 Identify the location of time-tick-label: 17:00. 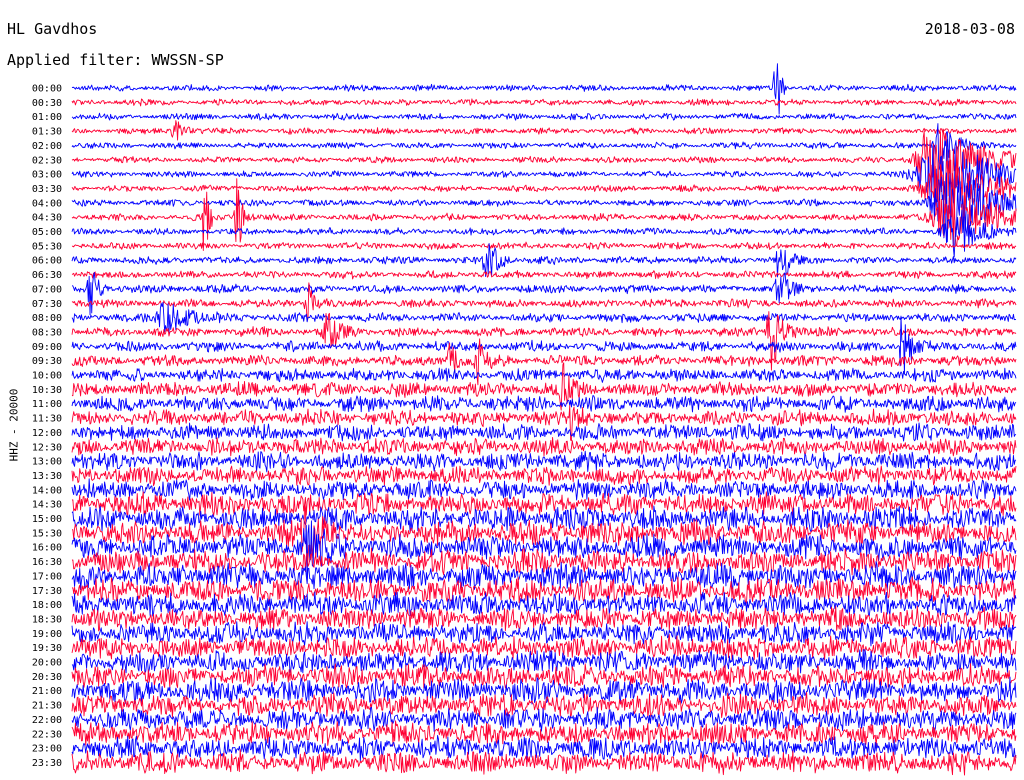
(47, 576).